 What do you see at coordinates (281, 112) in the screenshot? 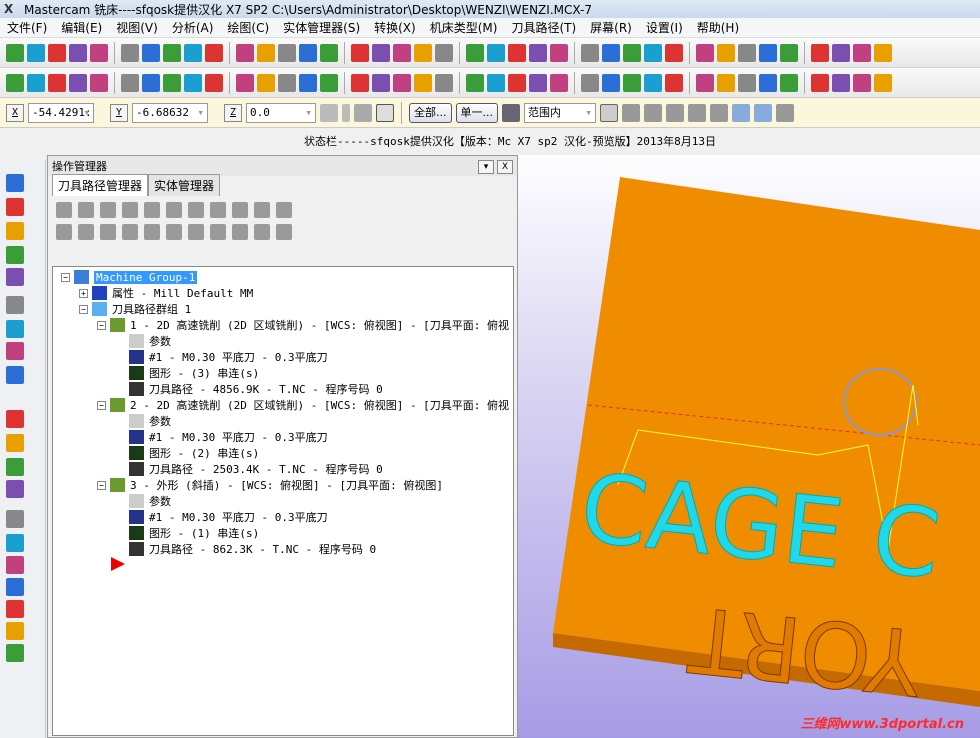
I see `z-coordinate-input: 0.0` at bounding box center [281, 112].